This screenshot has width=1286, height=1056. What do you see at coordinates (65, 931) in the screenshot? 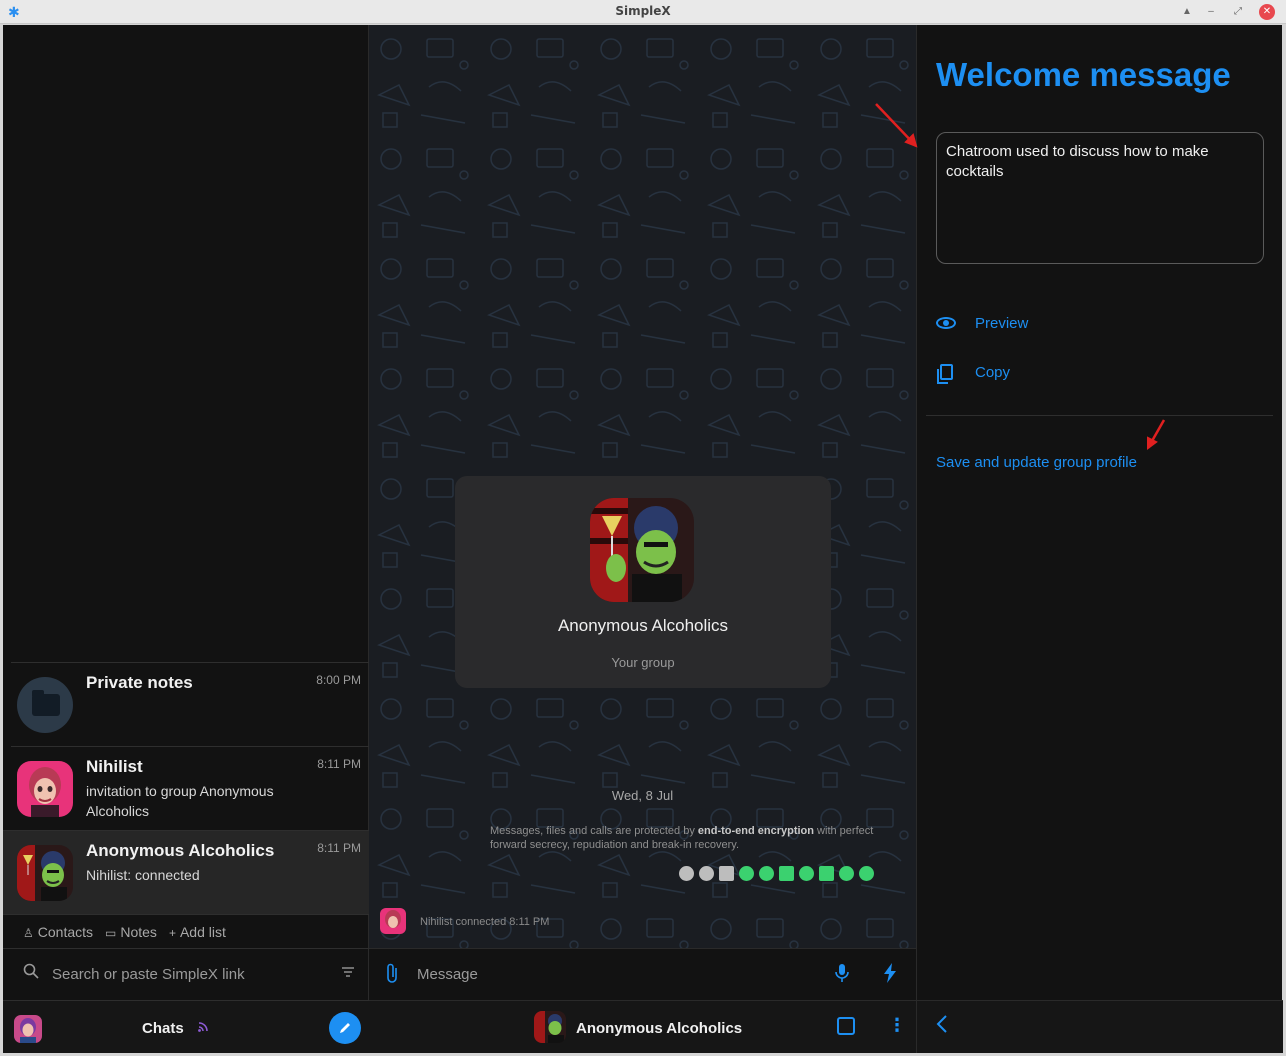
I see `filter-label: Contacts` at bounding box center [65, 931].